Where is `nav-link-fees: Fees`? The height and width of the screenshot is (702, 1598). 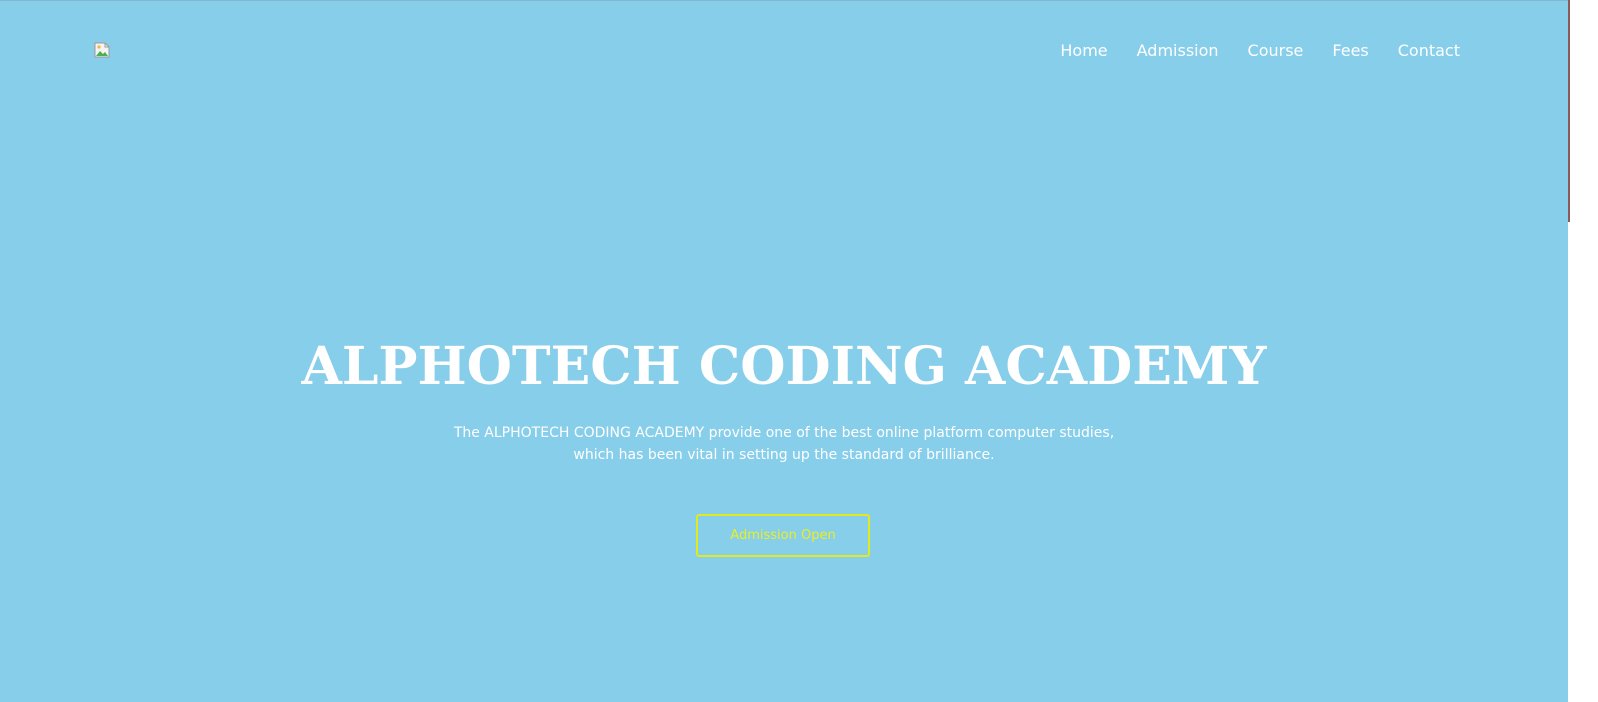
nav-link-fees: Fees is located at coordinates (1350, 51).